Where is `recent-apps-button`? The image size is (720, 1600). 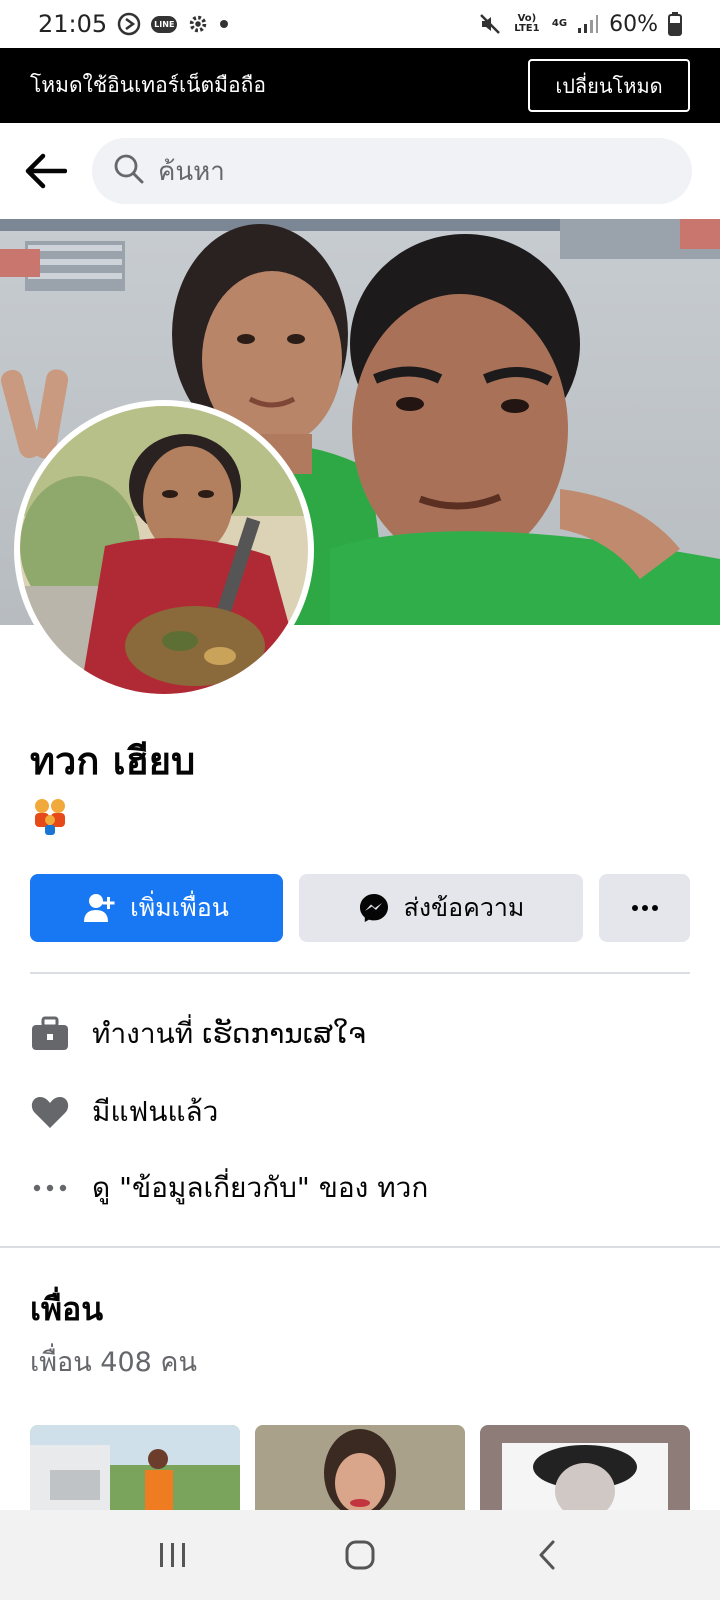 recent-apps-button is located at coordinates (173, 1555).